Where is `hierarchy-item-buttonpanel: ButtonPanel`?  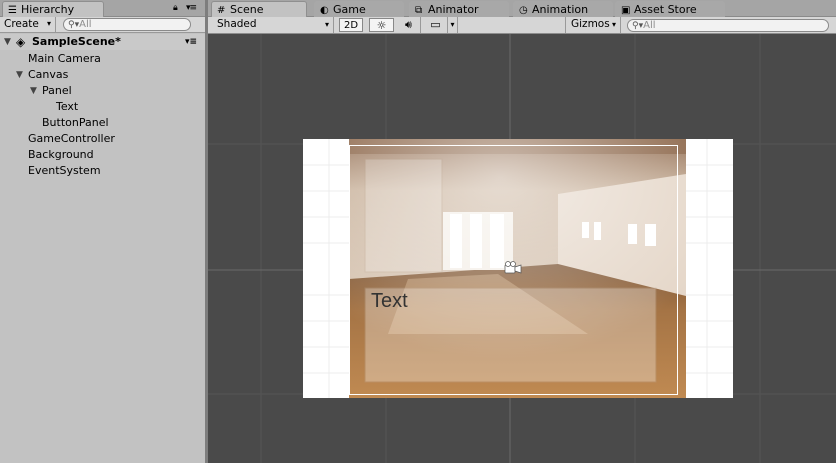 hierarchy-item-buttonpanel: ButtonPanel is located at coordinates (102, 123).